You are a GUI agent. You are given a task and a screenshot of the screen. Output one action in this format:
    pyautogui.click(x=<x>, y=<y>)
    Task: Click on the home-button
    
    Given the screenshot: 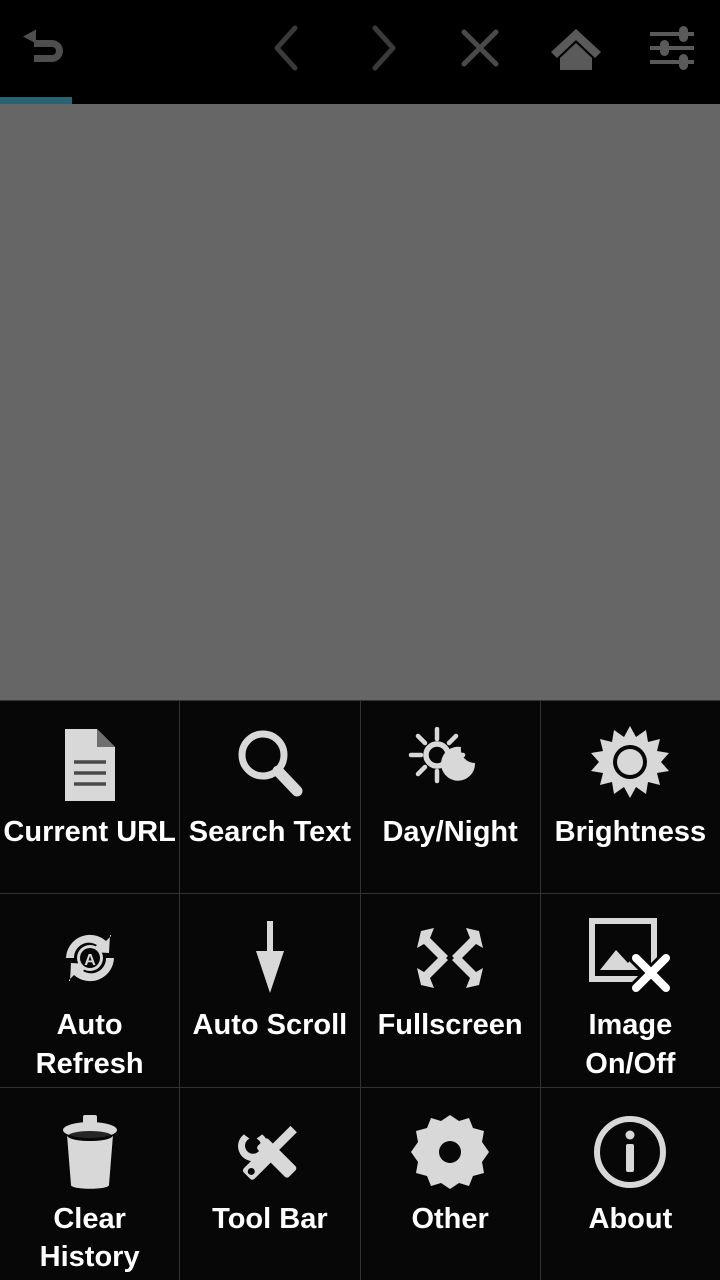 What is the action you would take?
    pyautogui.click(x=576, y=47)
    